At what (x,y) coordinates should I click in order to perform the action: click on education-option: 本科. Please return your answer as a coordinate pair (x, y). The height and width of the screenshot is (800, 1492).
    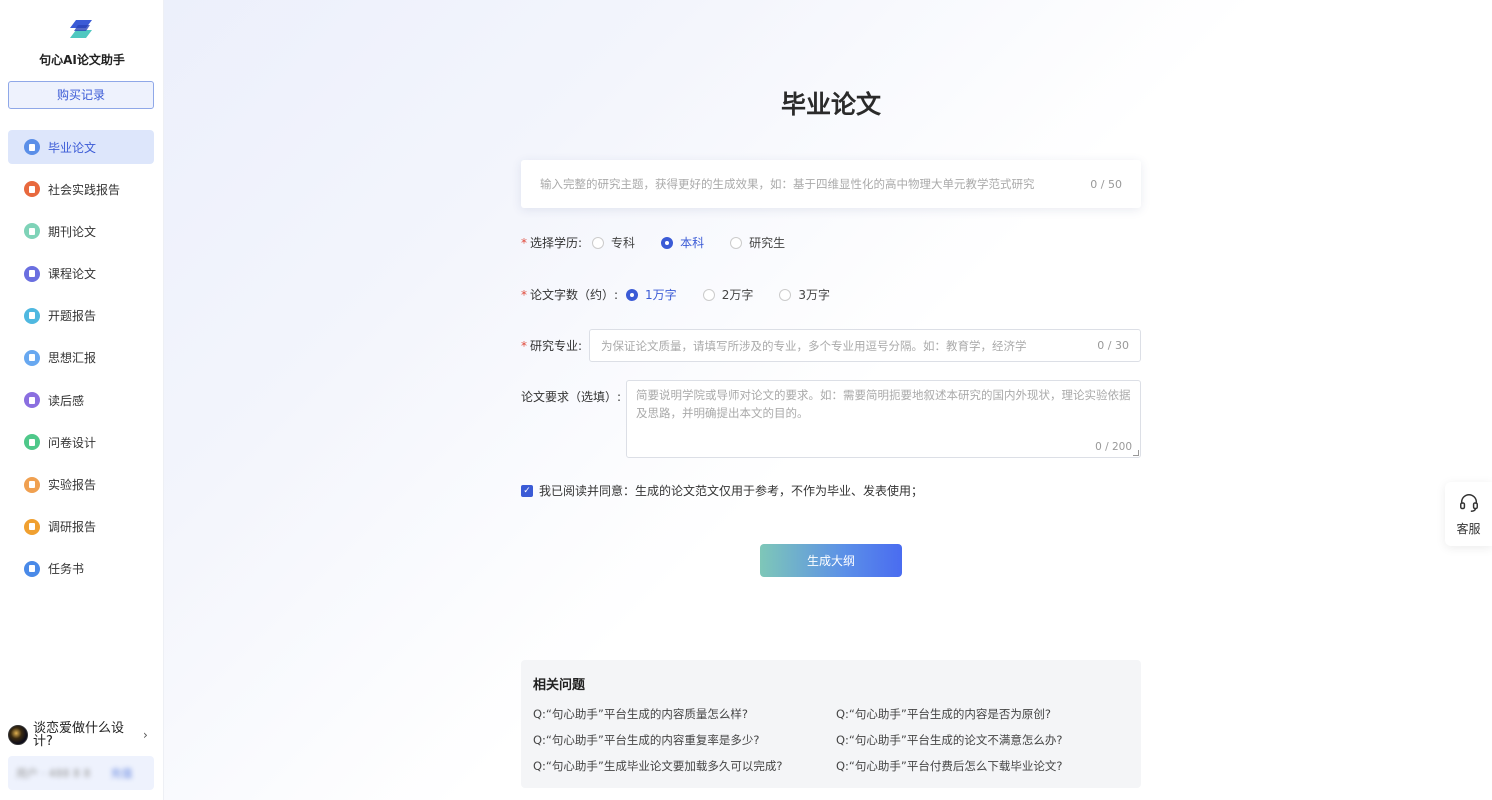
    Looking at the image, I should click on (682, 242).